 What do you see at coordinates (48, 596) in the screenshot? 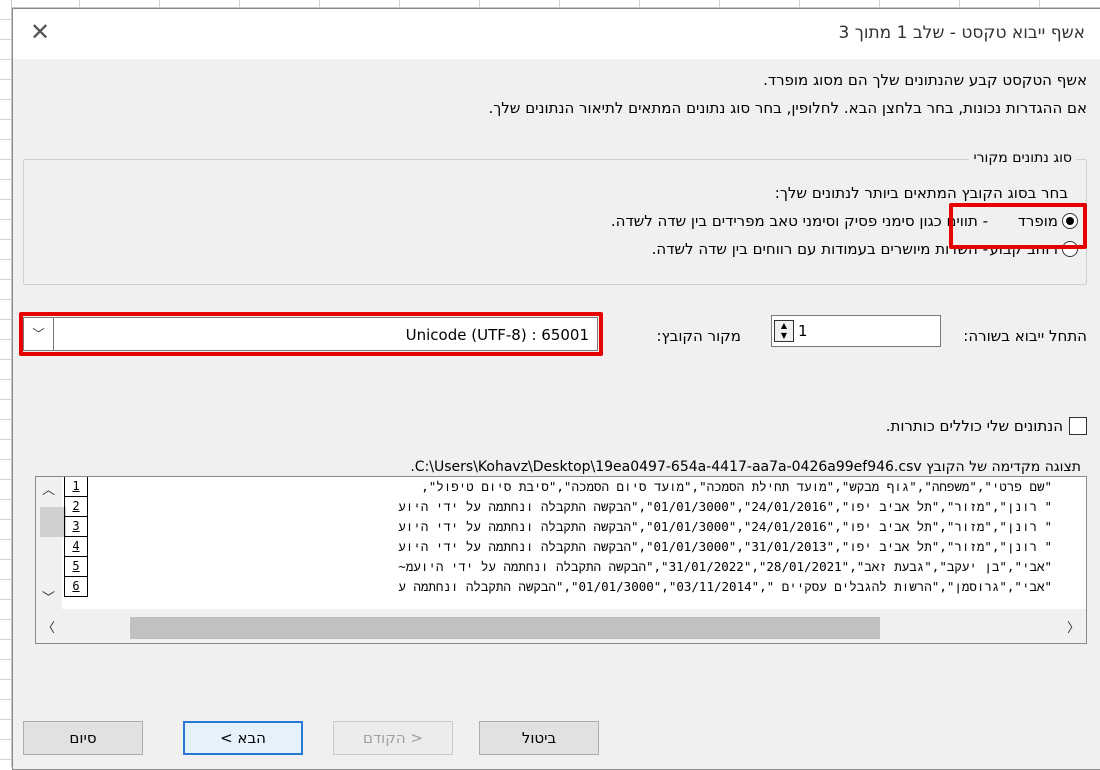
I see `scroll-down-icon: ﹀` at bounding box center [48, 596].